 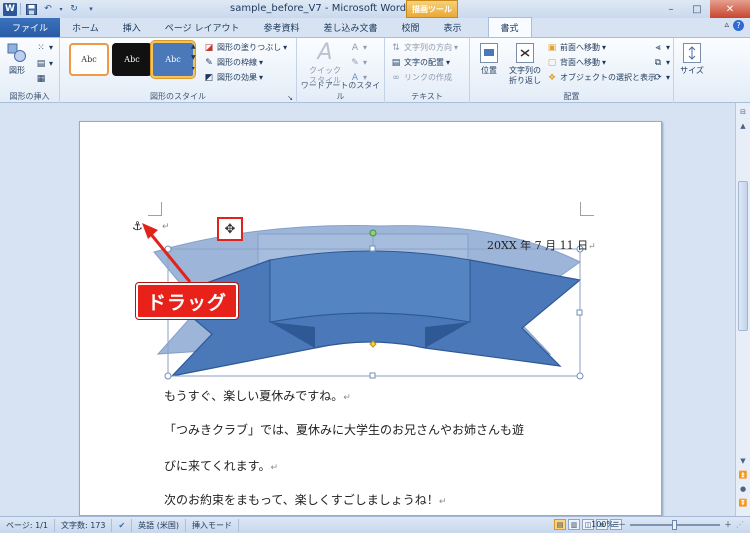 What do you see at coordinates (249, 47) in the screenshot?
I see `shape-fill-label: 図形の塗りつぶし` at bounding box center [249, 47].